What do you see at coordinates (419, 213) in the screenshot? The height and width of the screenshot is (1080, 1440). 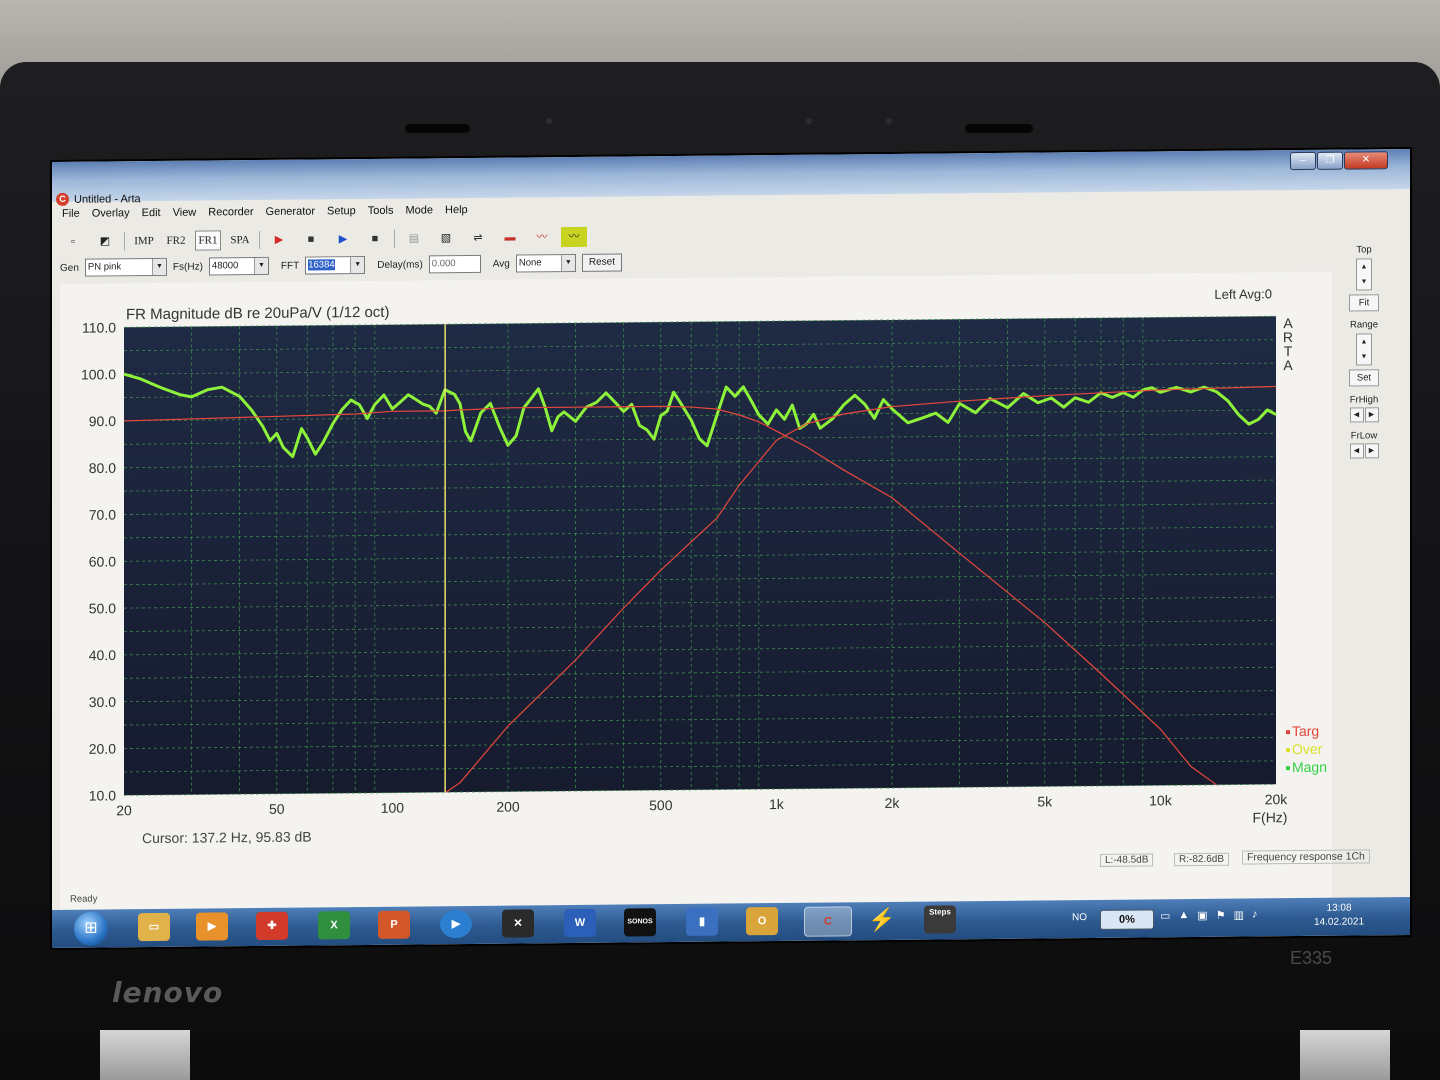 I see `menu-mode: Mode` at bounding box center [419, 213].